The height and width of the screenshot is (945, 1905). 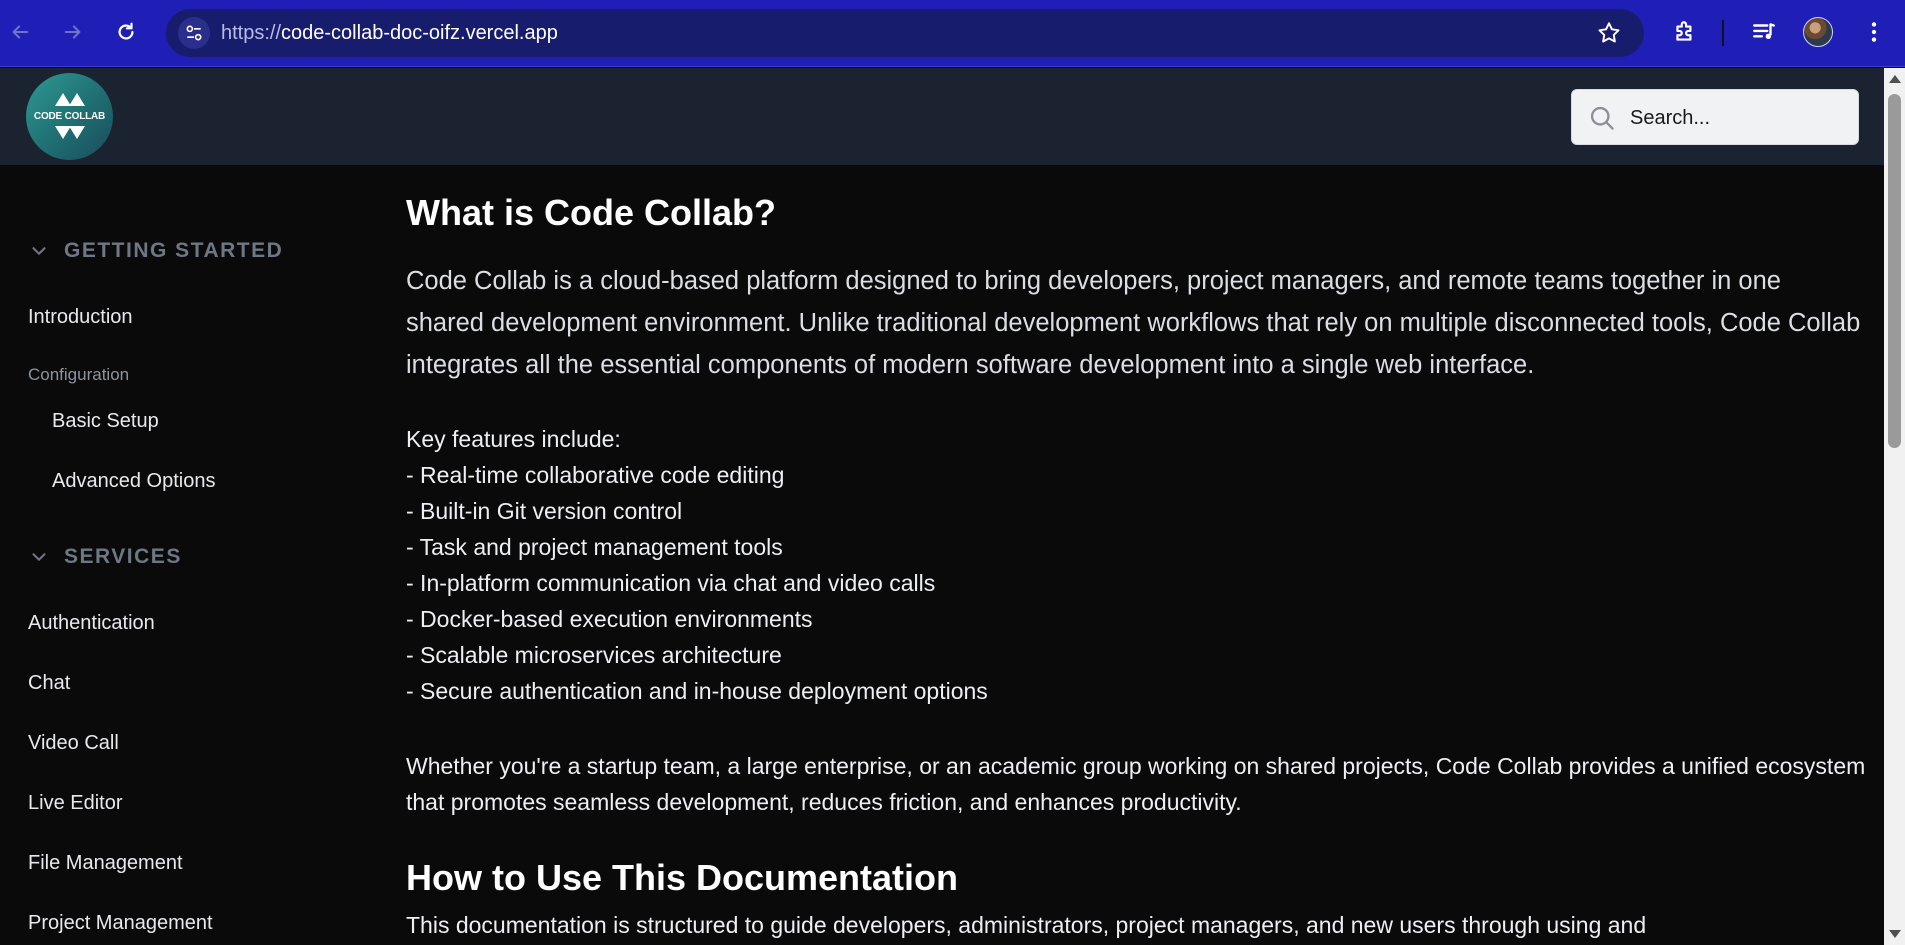 I want to click on kebab-menu-icon, so click(x=1874, y=32).